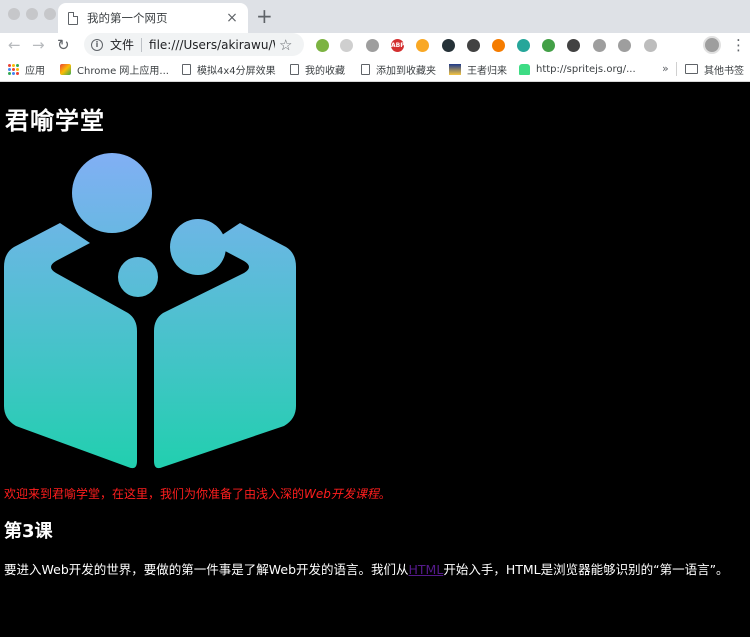 The image size is (750, 637). I want to click on android-icon, so click(524, 69).